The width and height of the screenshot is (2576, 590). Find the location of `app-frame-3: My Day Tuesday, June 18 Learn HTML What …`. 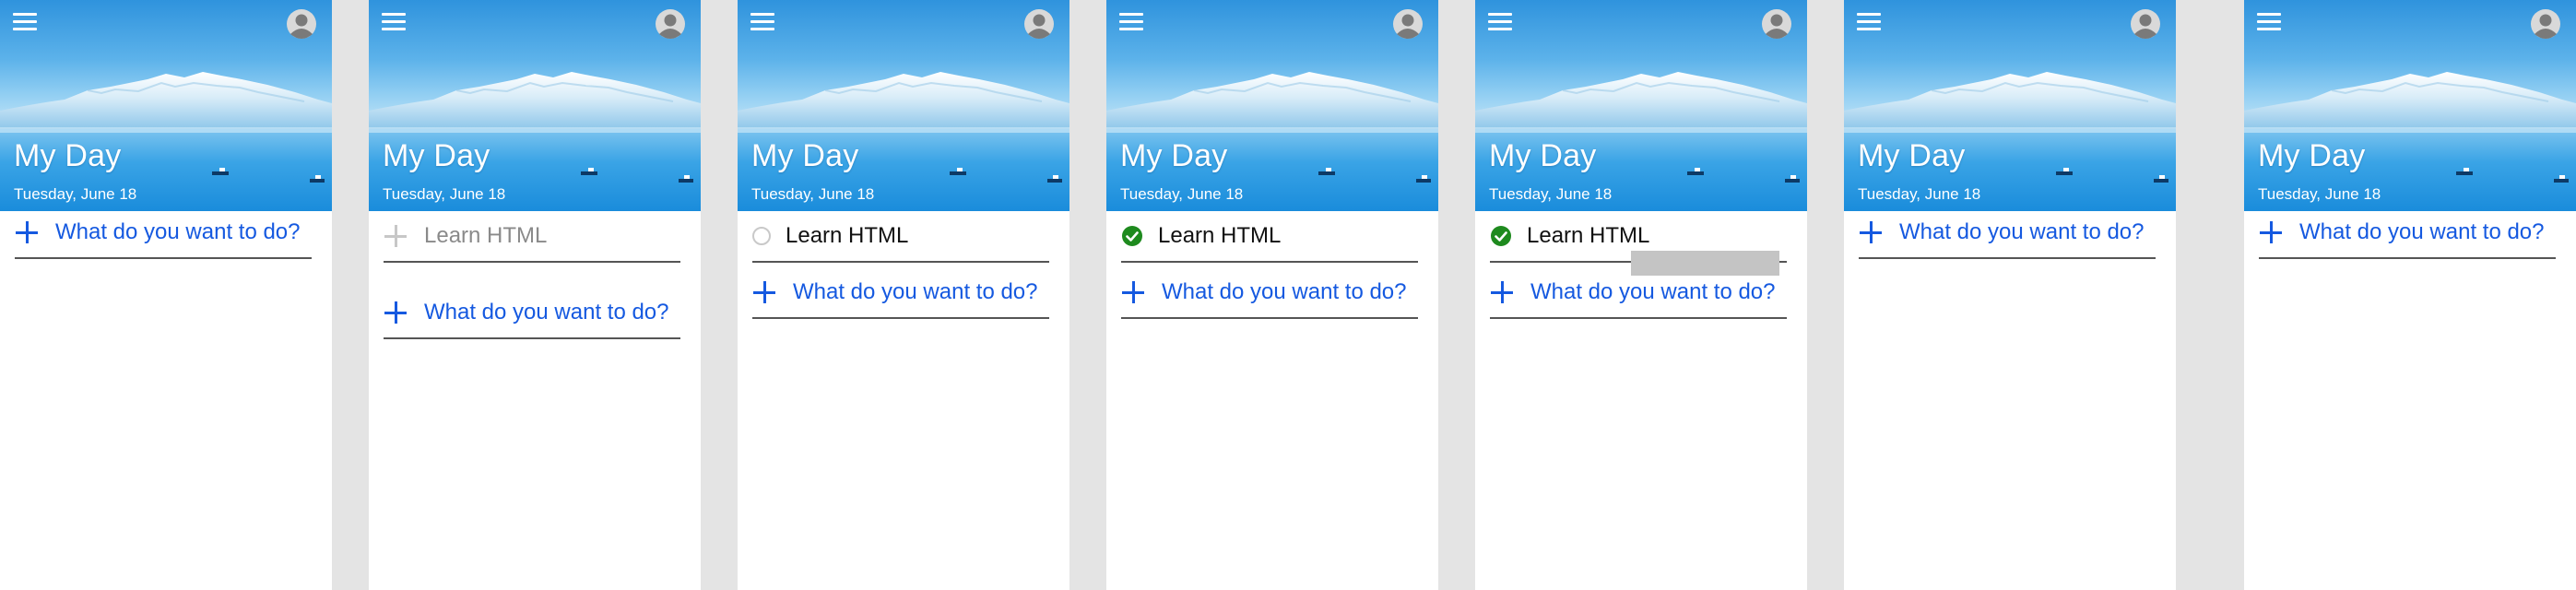

app-frame-3: My Day Tuesday, June 18 Learn HTML What … is located at coordinates (903, 295).